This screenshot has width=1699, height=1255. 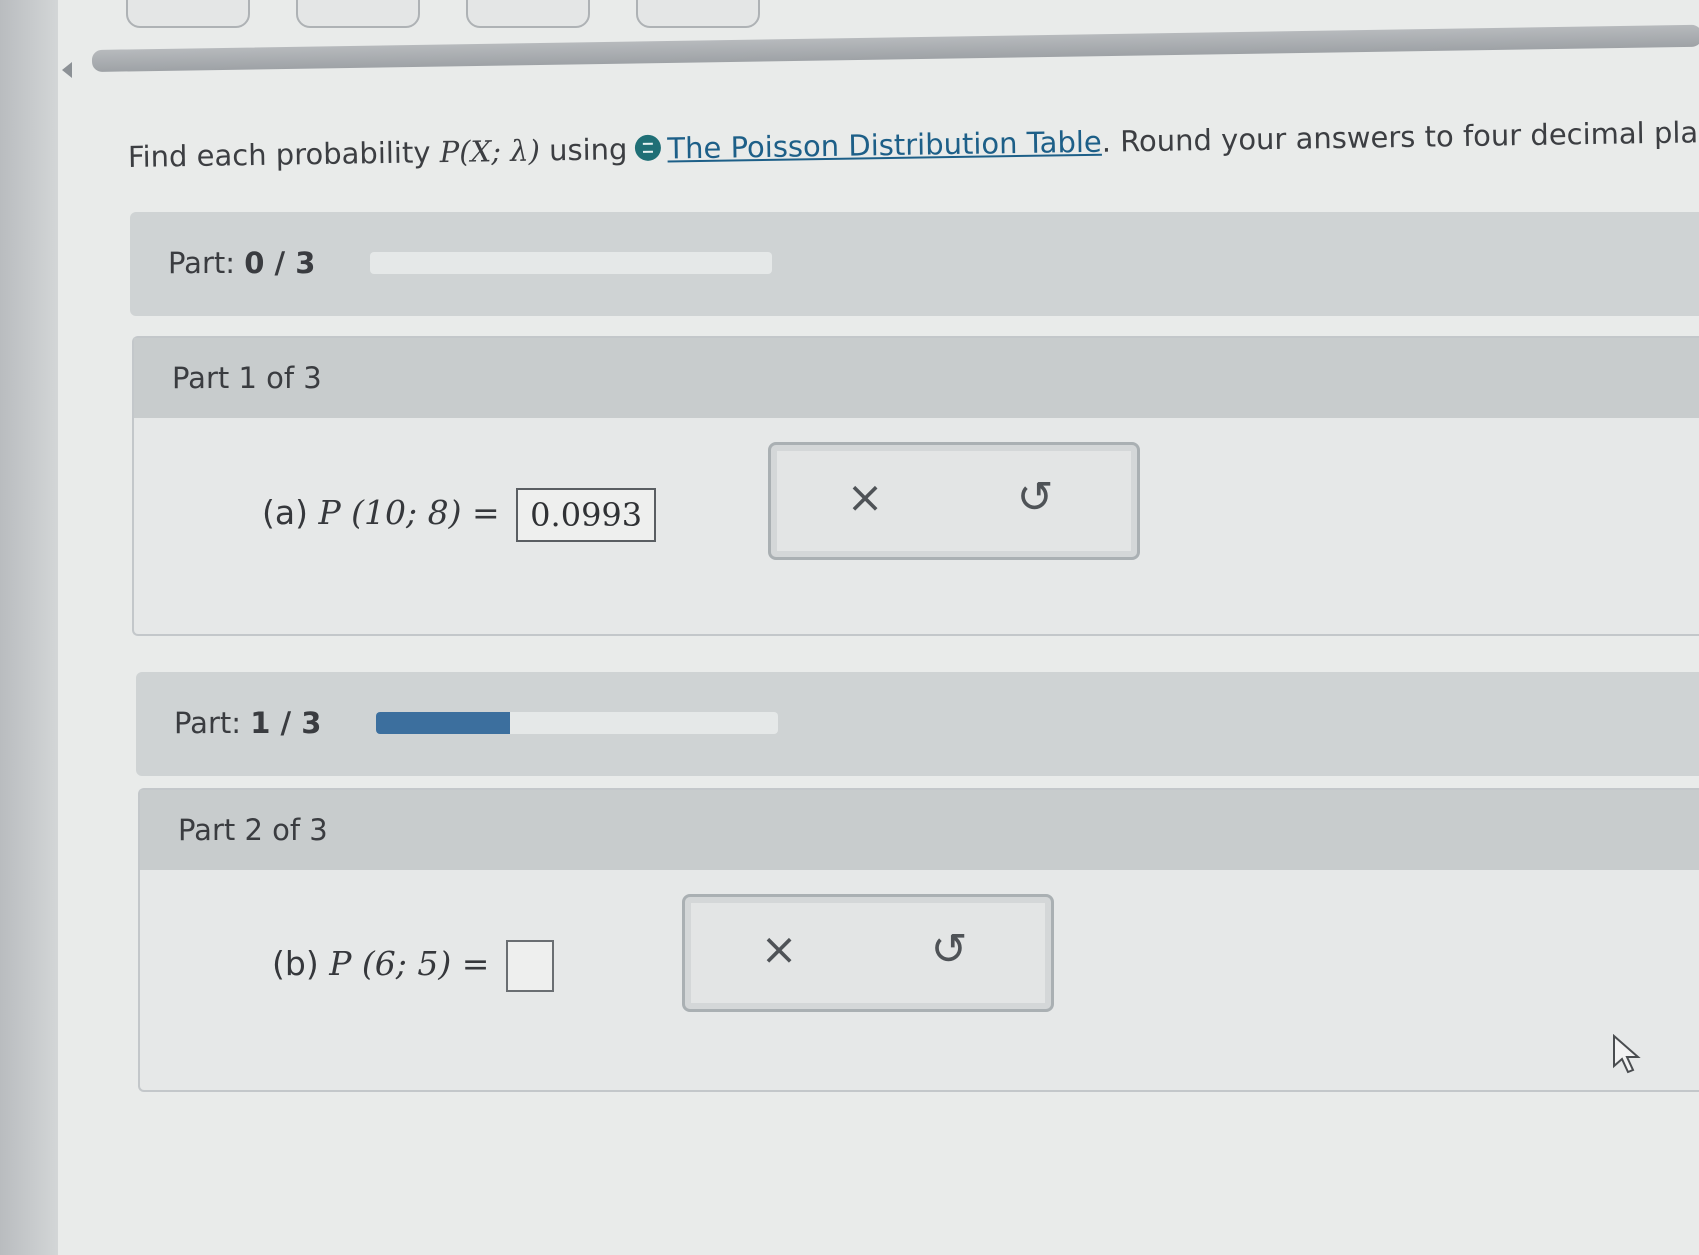 What do you see at coordinates (916, 378) in the screenshot?
I see `part-1-header: Part 1 of 3` at bounding box center [916, 378].